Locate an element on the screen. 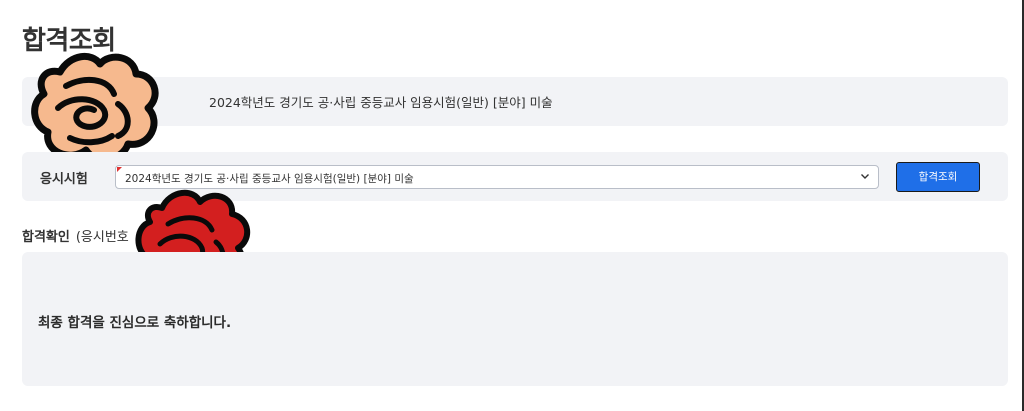 The width and height of the screenshot is (1024, 411). exam-select-label: 응시시험 is located at coordinates (64, 179).